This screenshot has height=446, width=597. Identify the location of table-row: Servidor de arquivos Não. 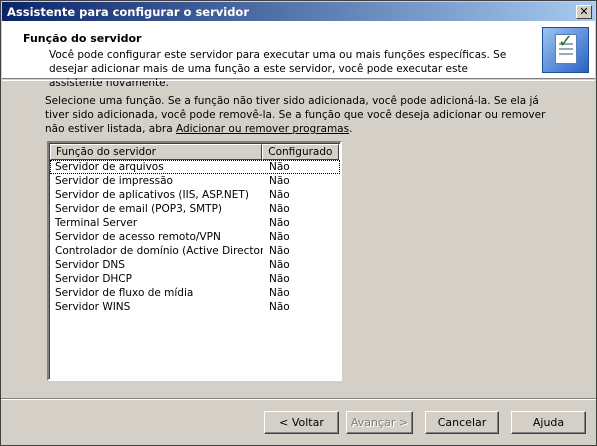
(195, 167).